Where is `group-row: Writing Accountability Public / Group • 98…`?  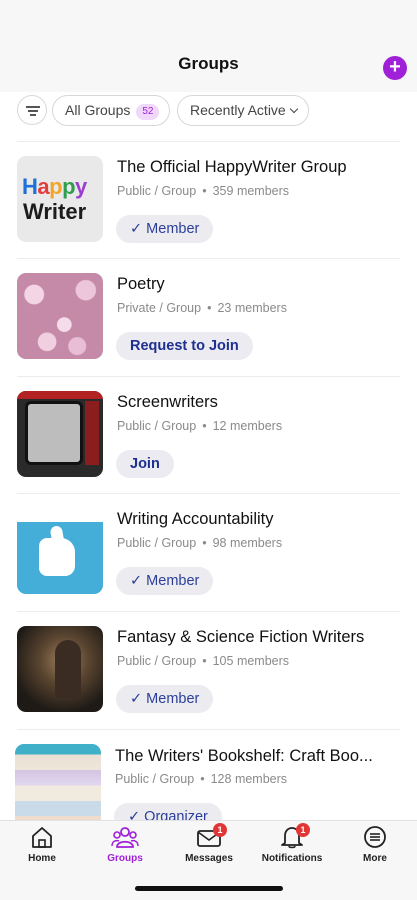
group-row: Writing Accountability Public / Group • 98… is located at coordinates (208, 552).